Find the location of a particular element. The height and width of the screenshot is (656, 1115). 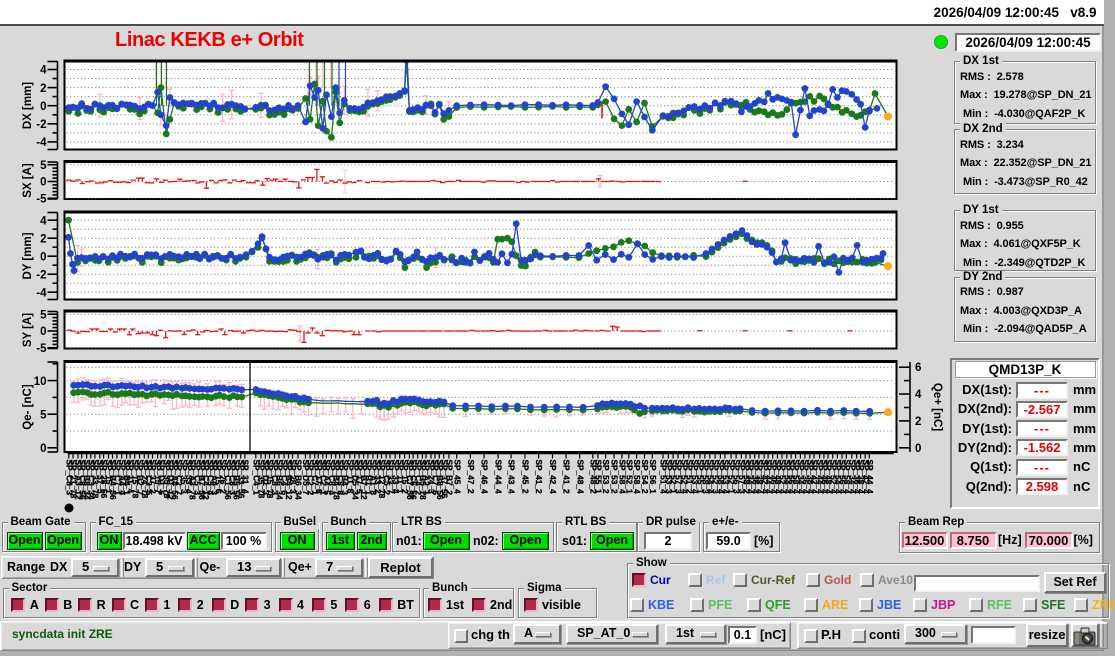

svg-text: SP_47_2 is located at coordinates (471, 477).